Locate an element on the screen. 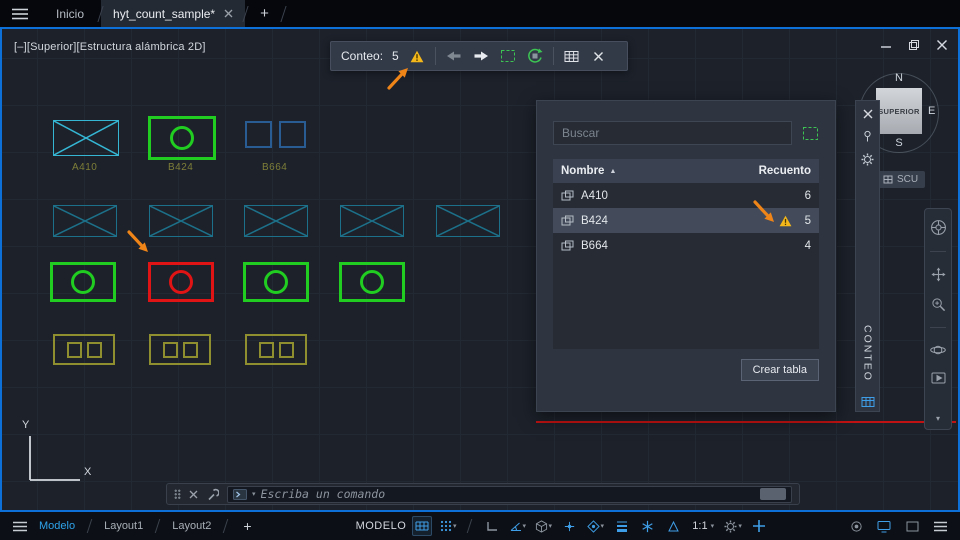 The image size is (960, 540). osnap-toggle: ▾ is located at coordinates (595, 526).